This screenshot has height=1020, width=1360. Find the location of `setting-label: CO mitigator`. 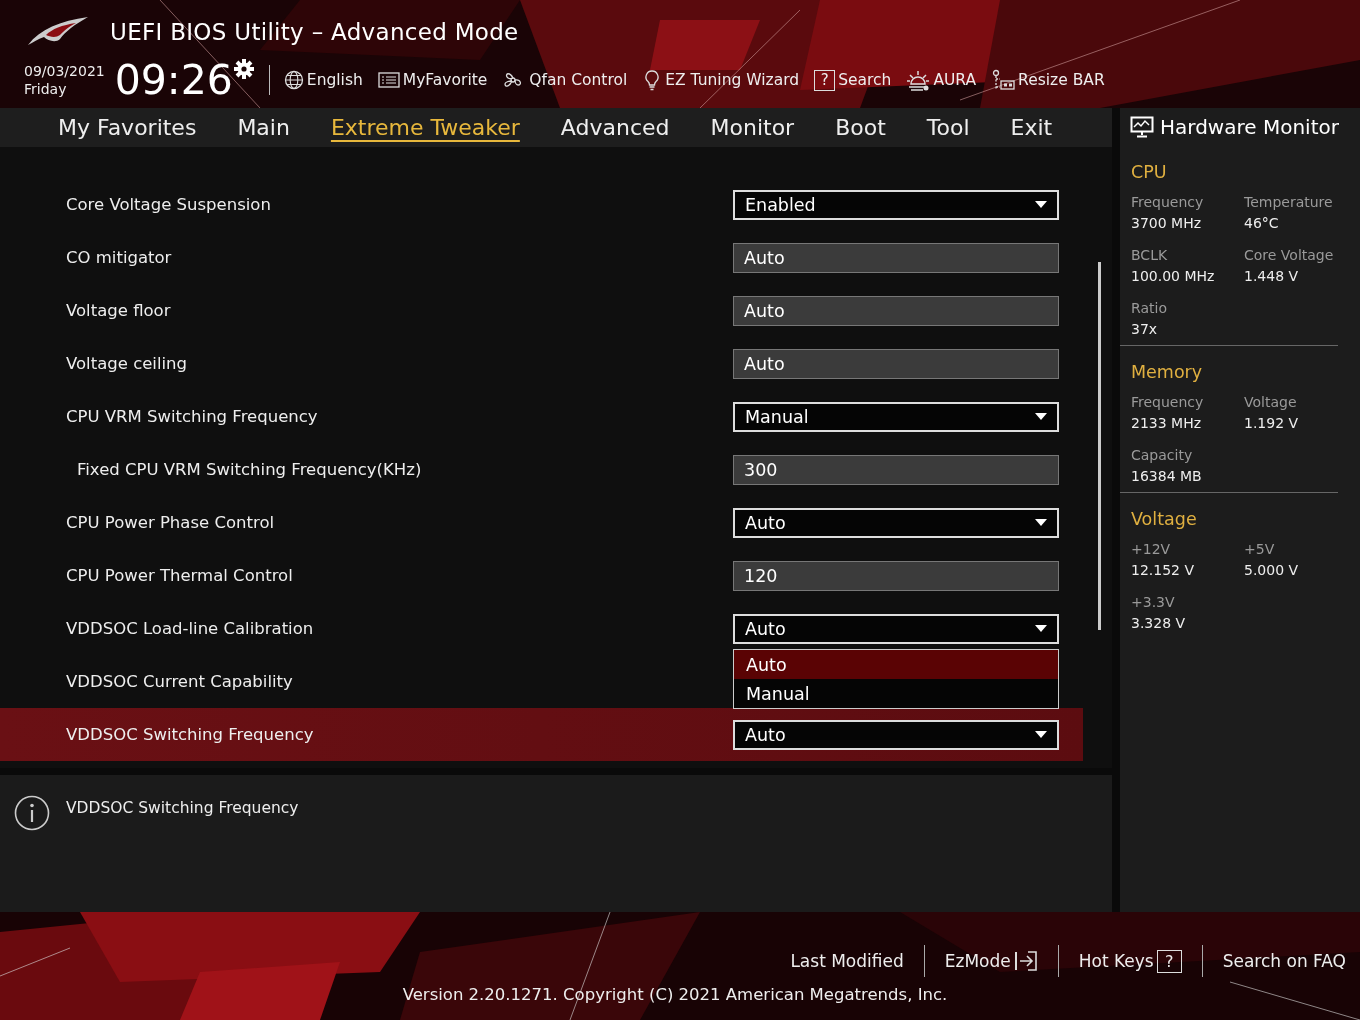

setting-label: CO mitigator is located at coordinates (119, 257).